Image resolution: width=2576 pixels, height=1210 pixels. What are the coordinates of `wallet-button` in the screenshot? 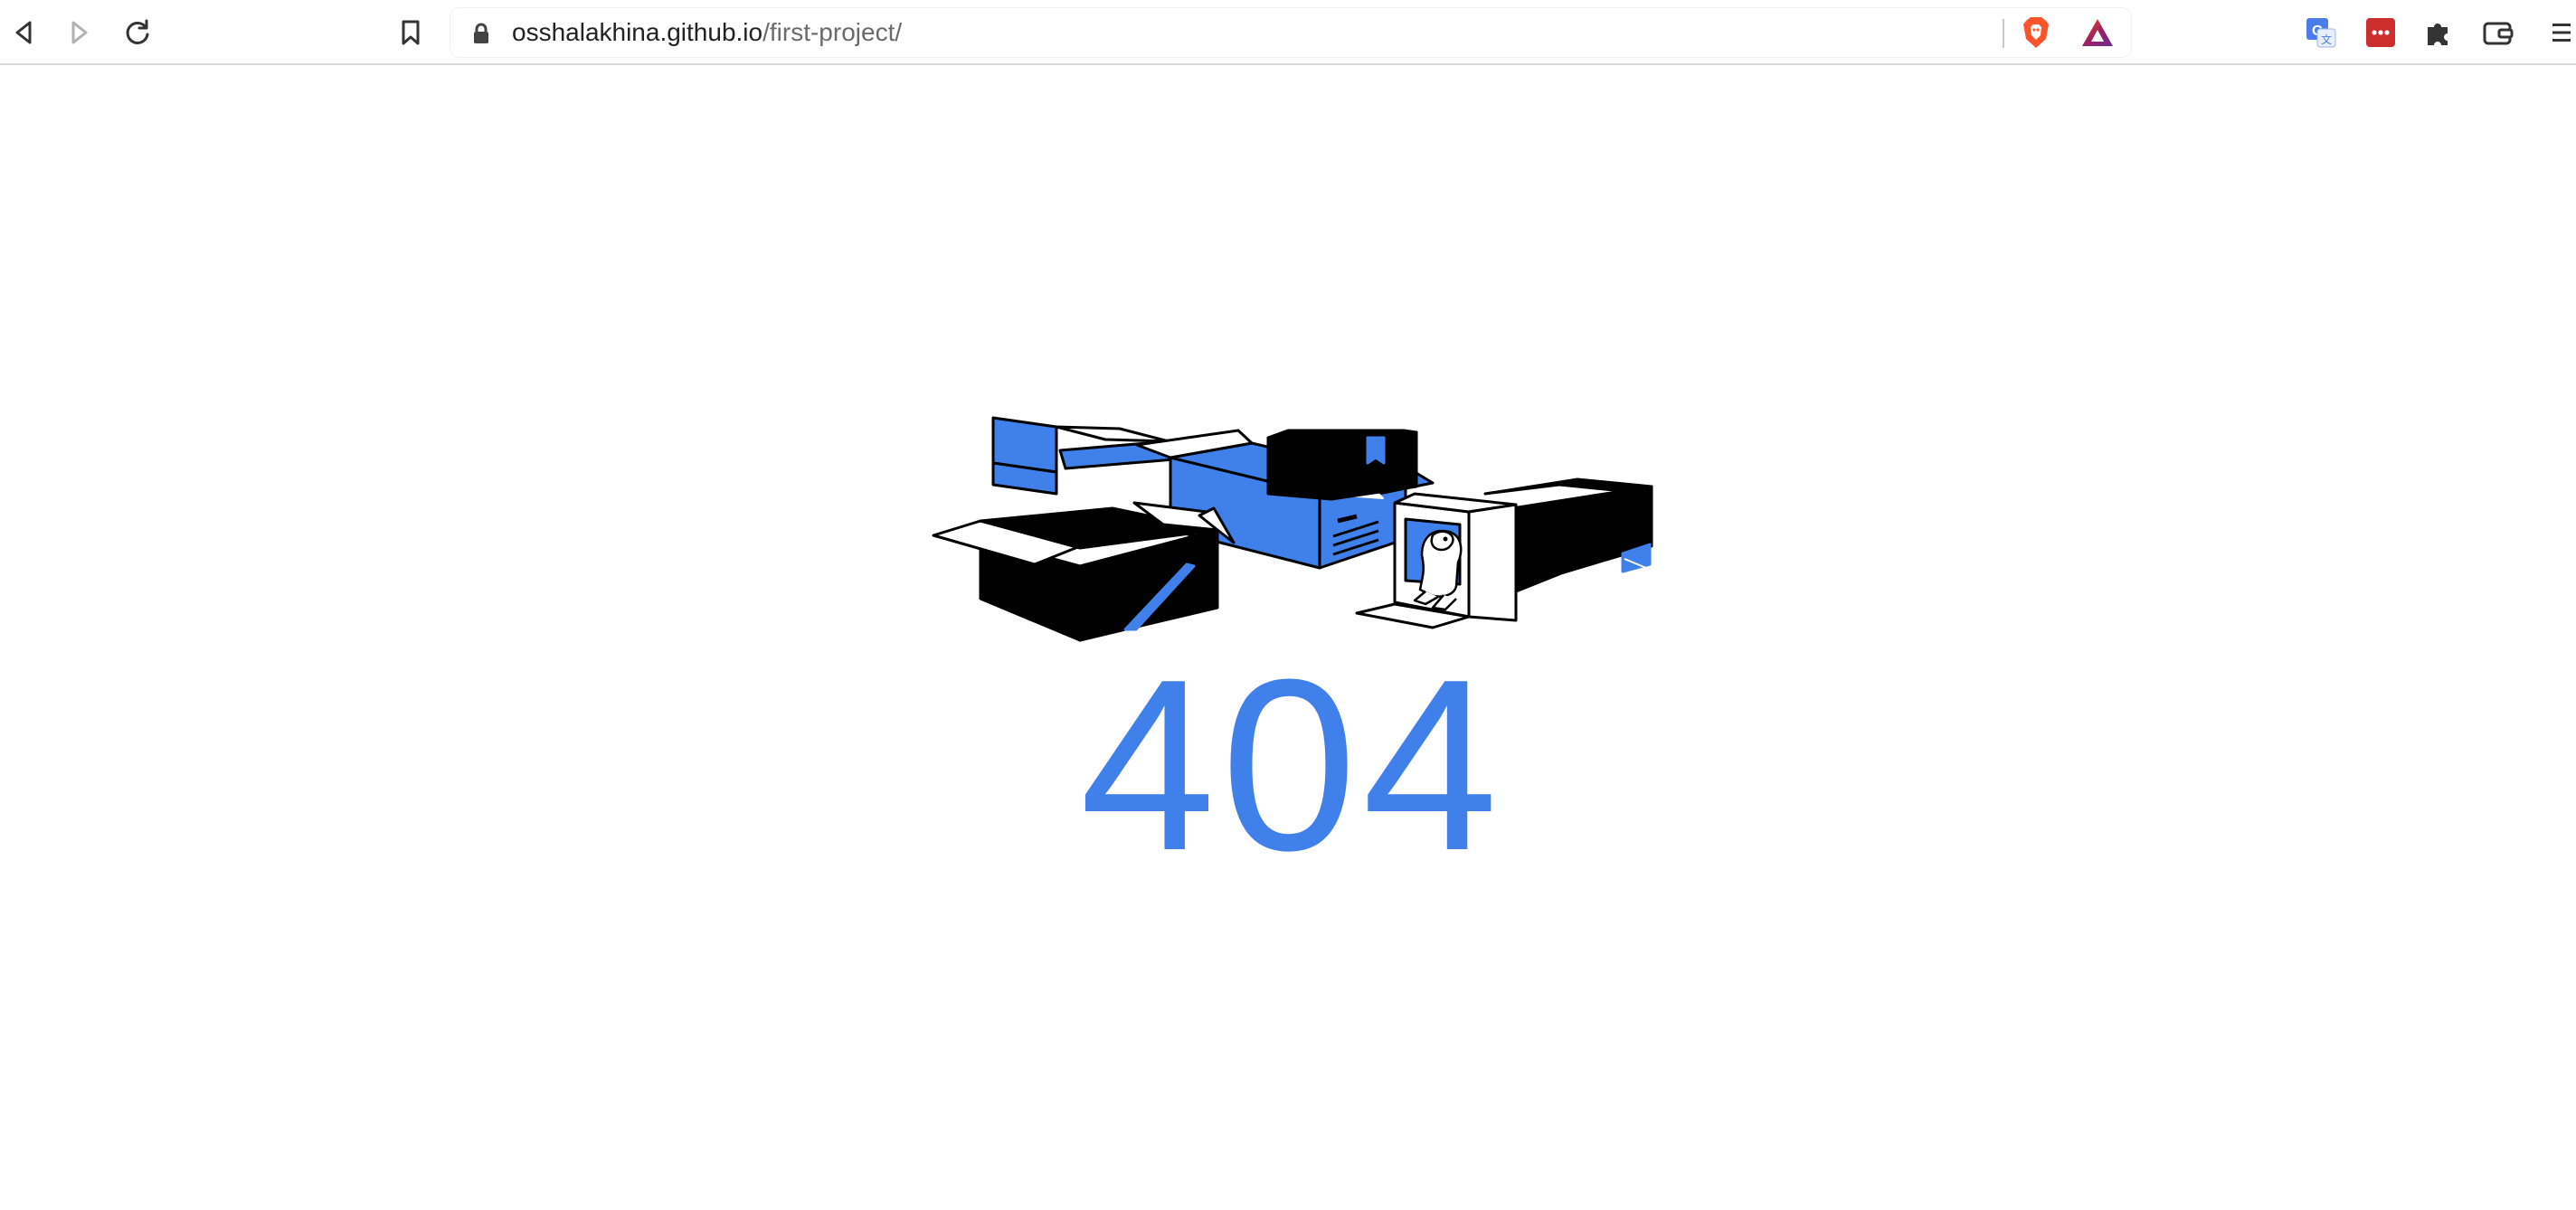 It's located at (2498, 32).